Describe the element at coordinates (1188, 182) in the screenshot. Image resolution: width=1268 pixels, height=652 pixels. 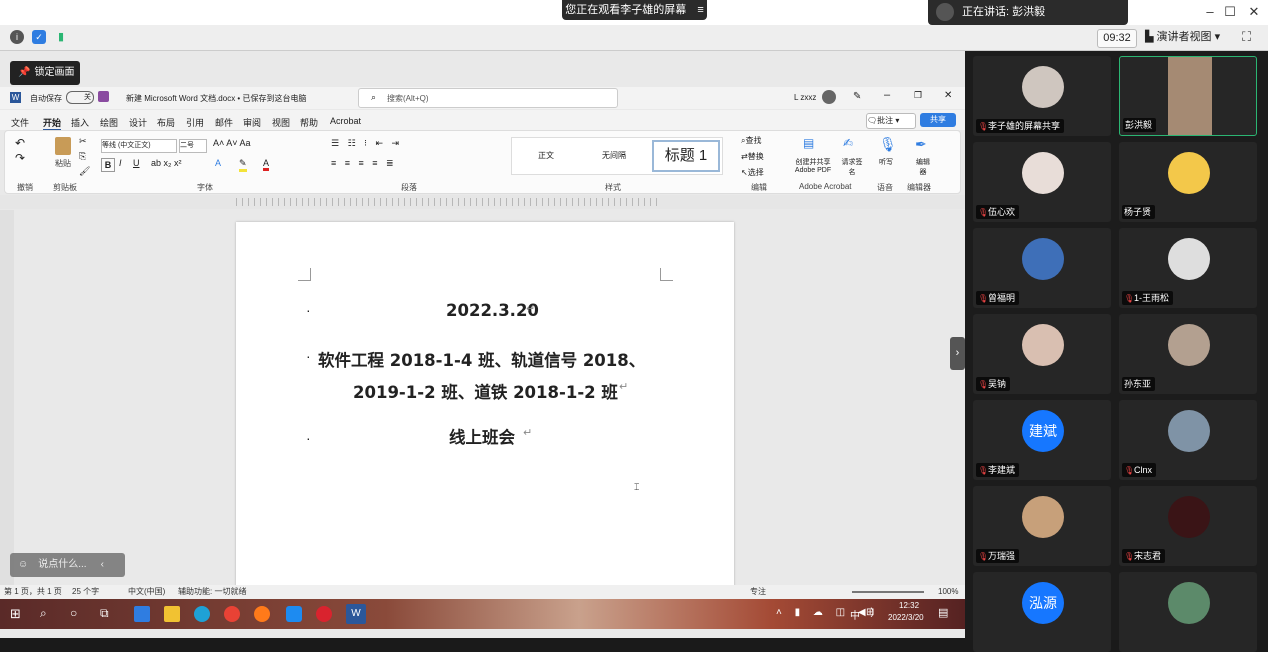
I see `participant-tile: 杨子贤` at that location.